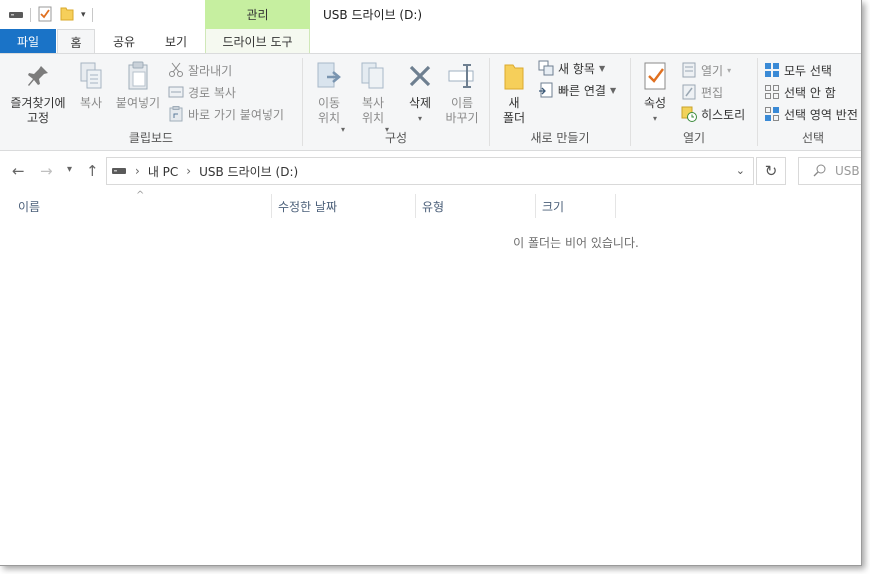  I want to click on address-dropdown-icon: ⌄, so click(740, 170).